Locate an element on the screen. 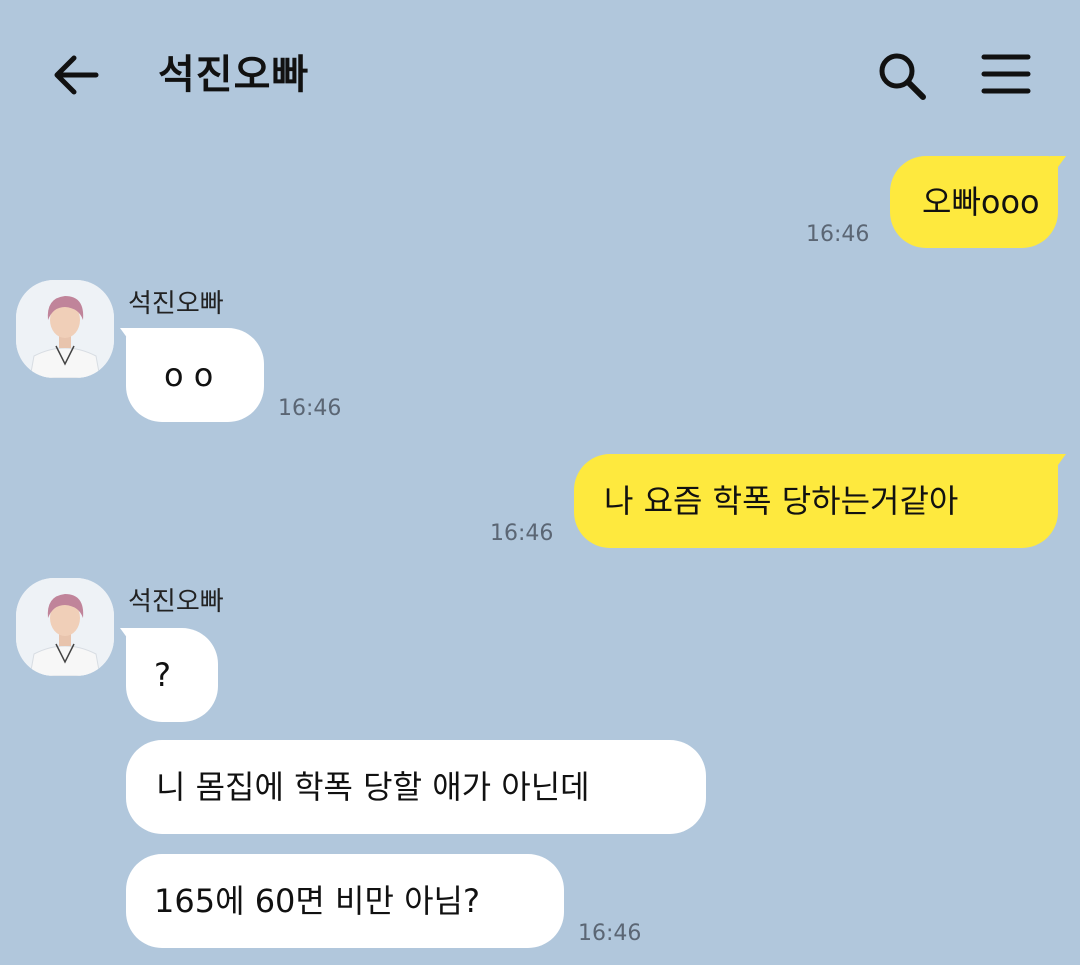  sent-message-bubble: 오빠ooo is located at coordinates (974, 202).